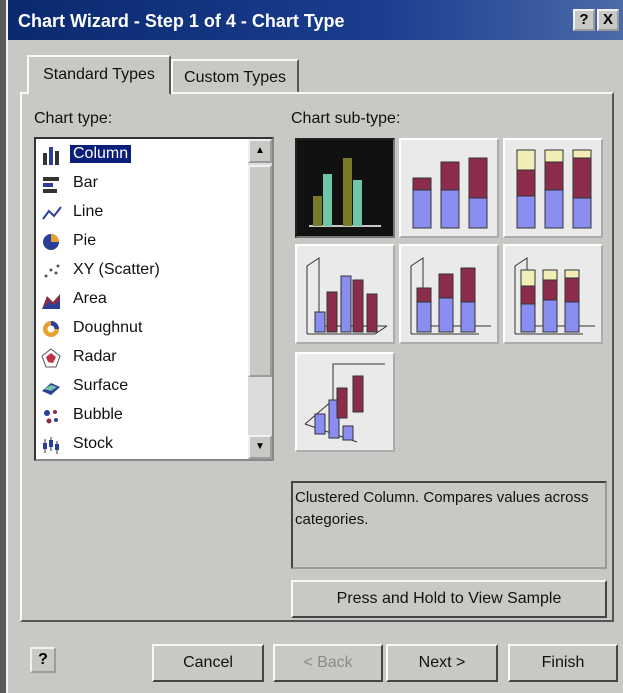 This screenshot has width=623, height=693. I want to click on help-title-button: ?, so click(584, 20).